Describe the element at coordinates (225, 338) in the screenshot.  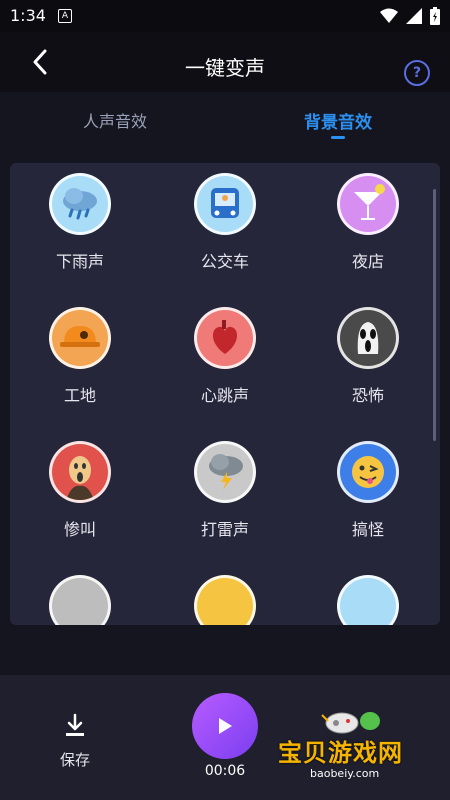
I see `heart-icon` at that location.